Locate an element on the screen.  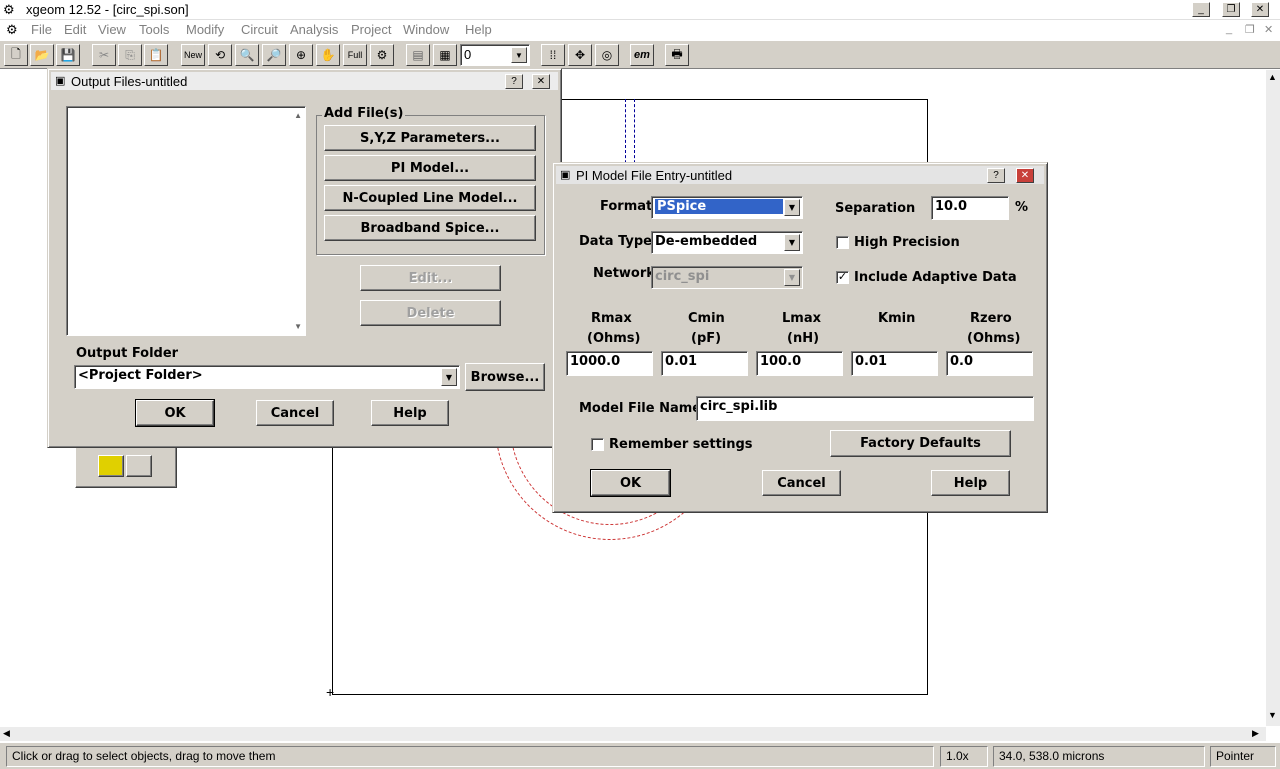
scroll-up-icon: ▲ is located at coordinates (1272, 77).